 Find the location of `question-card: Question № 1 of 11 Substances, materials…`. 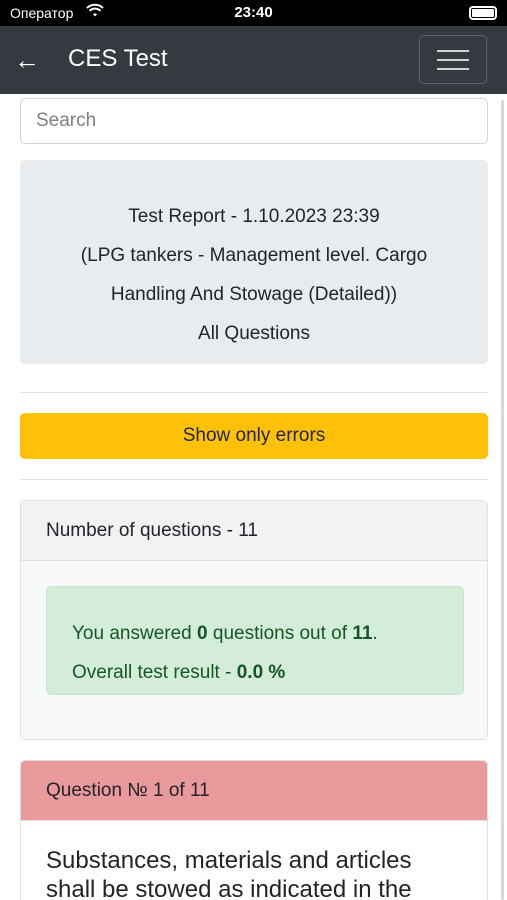

question-card: Question № 1 of 11 Substances, materials… is located at coordinates (254, 830).